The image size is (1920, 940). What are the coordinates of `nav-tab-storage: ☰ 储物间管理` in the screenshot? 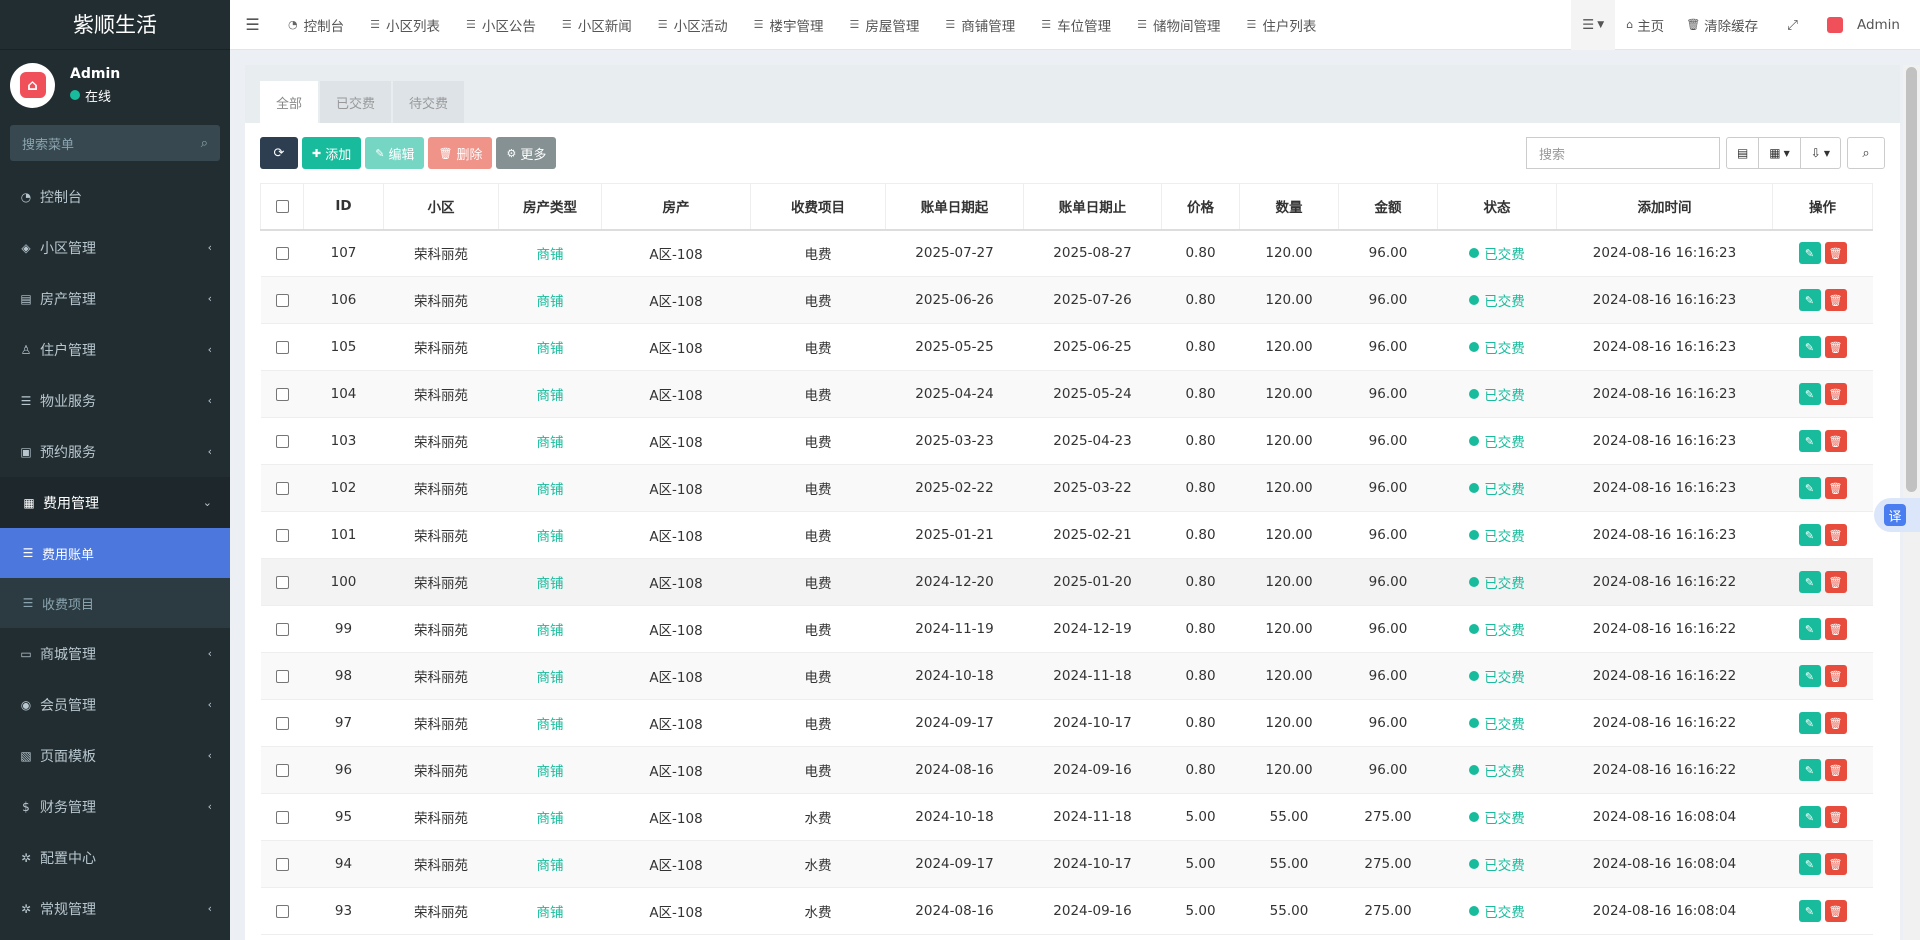 It's located at (1178, 25).